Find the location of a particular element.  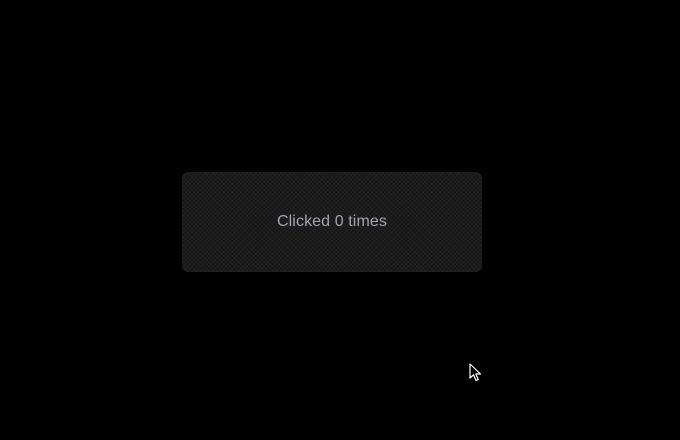

mouse-pointer-icon is located at coordinates (475, 372).